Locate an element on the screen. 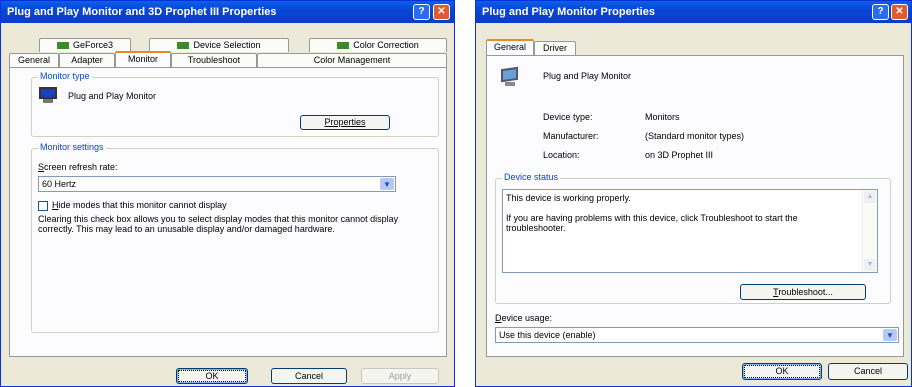 The width and height of the screenshot is (912, 387). scrollbar: ▲ ▼ is located at coordinates (869, 231).